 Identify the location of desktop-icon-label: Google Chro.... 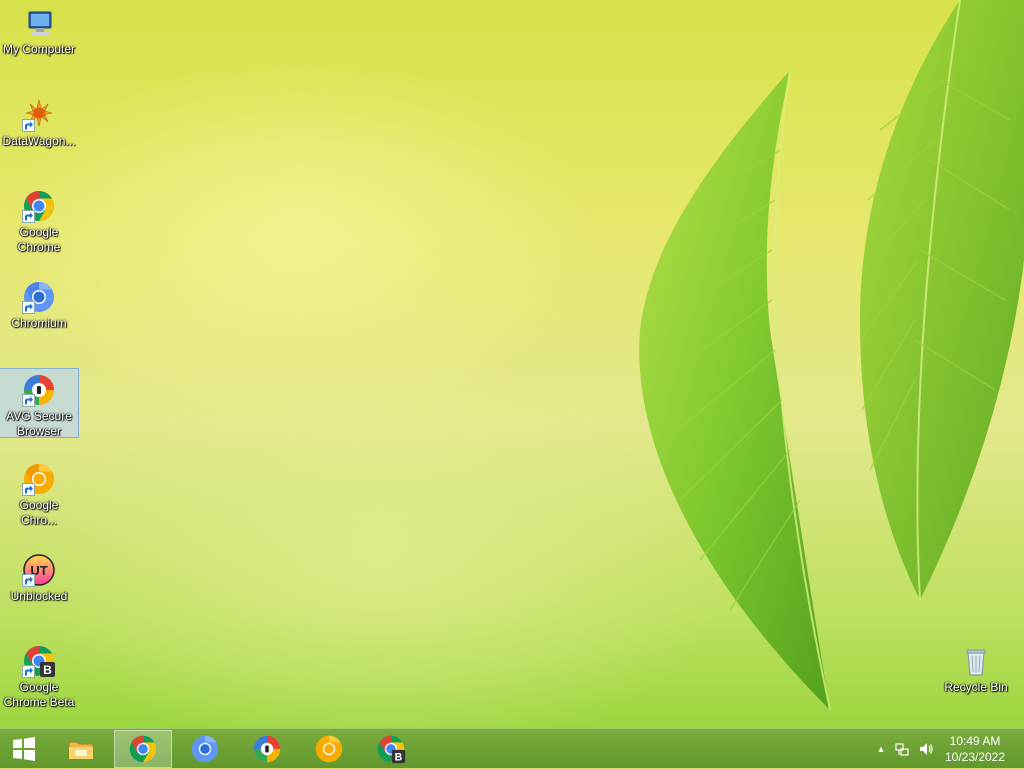
(39, 512).